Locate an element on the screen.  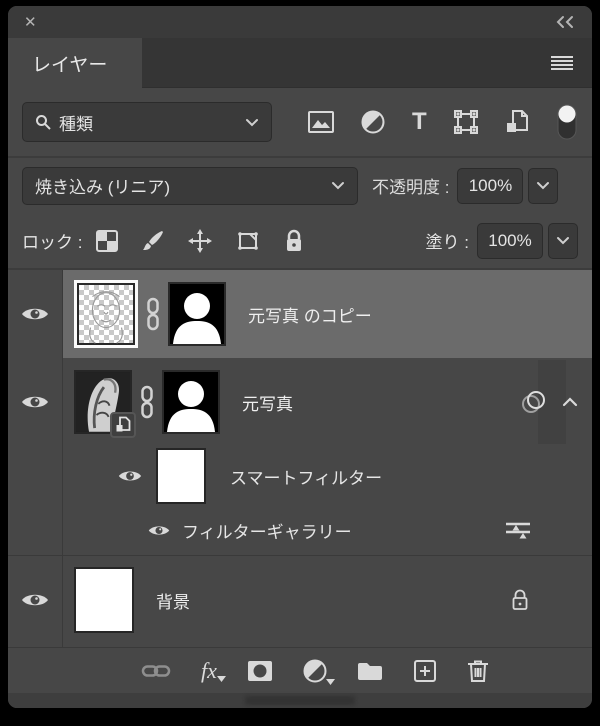
opacity-label: 不透明度 : is located at coordinates (411, 187).